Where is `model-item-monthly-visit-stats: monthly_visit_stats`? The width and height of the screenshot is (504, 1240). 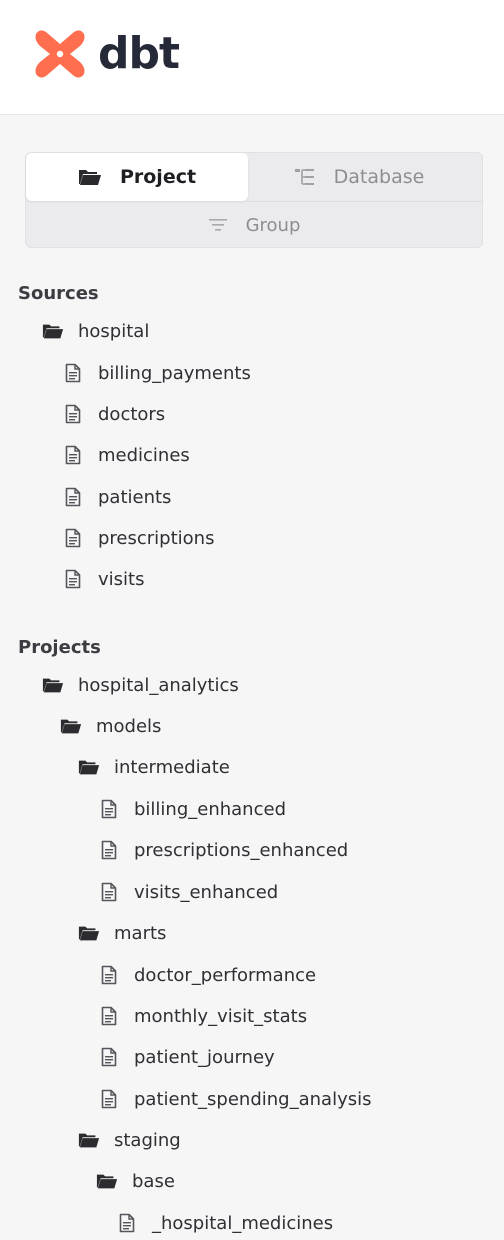
model-item-monthly-visit-stats: monthly_visit_stats is located at coordinates (202, 1016).